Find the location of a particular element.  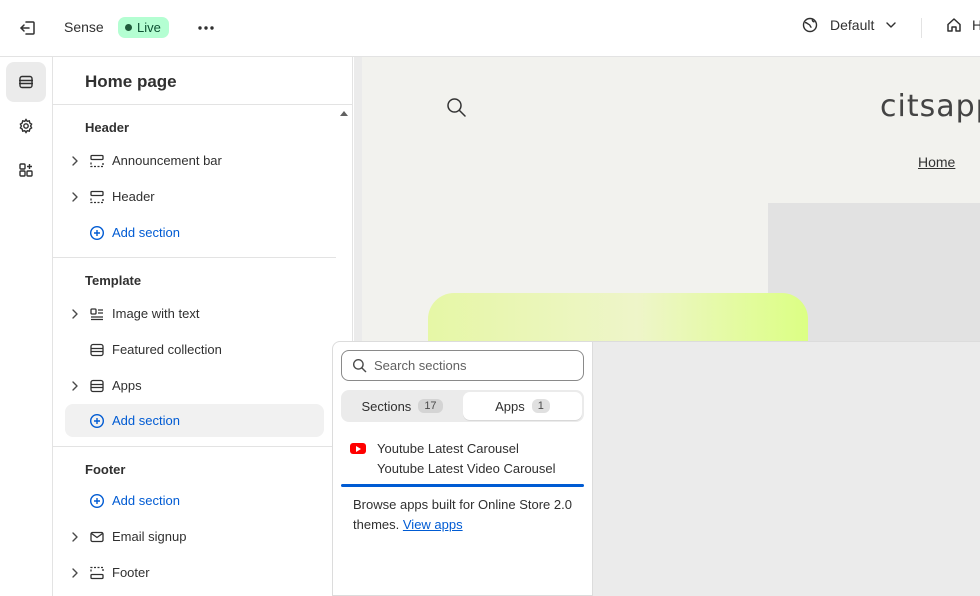

top-bar: Sense Live Default H is located at coordinates (490, 28).